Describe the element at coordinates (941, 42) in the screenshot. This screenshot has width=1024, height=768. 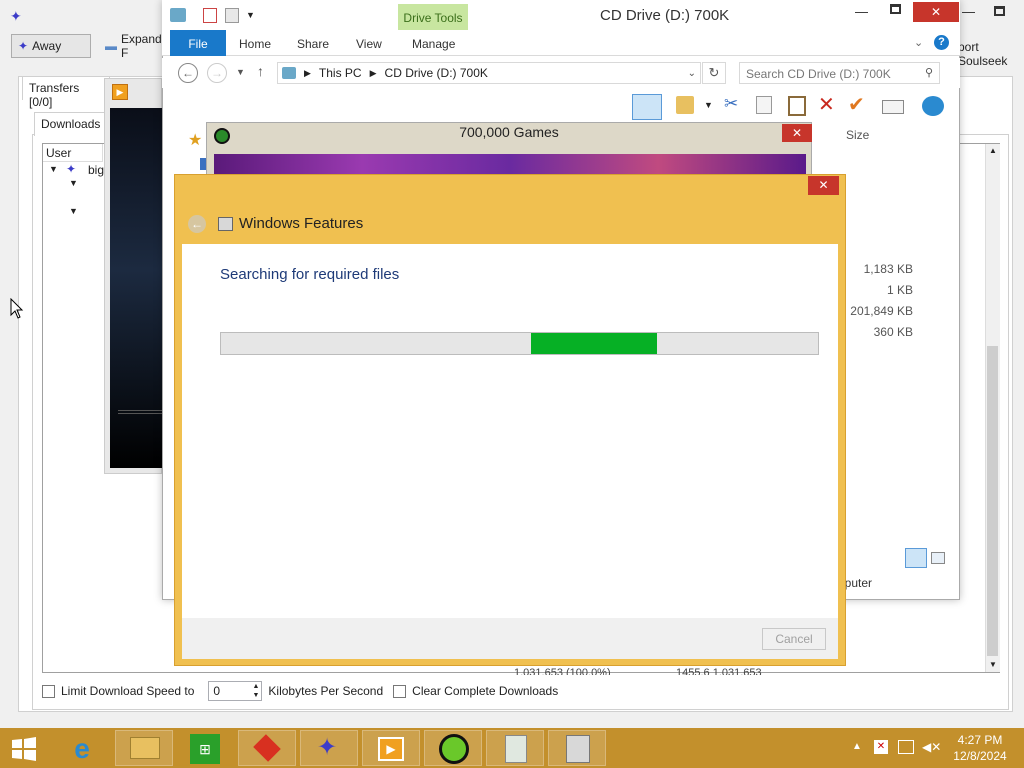
I see `help-icon: ?` at that location.